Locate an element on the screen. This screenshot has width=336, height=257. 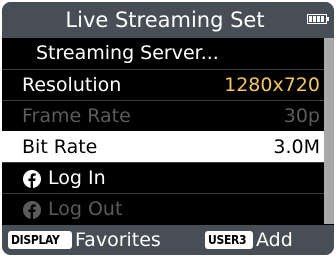
menu-header: Live Streaming Set is located at coordinates (168, 20).